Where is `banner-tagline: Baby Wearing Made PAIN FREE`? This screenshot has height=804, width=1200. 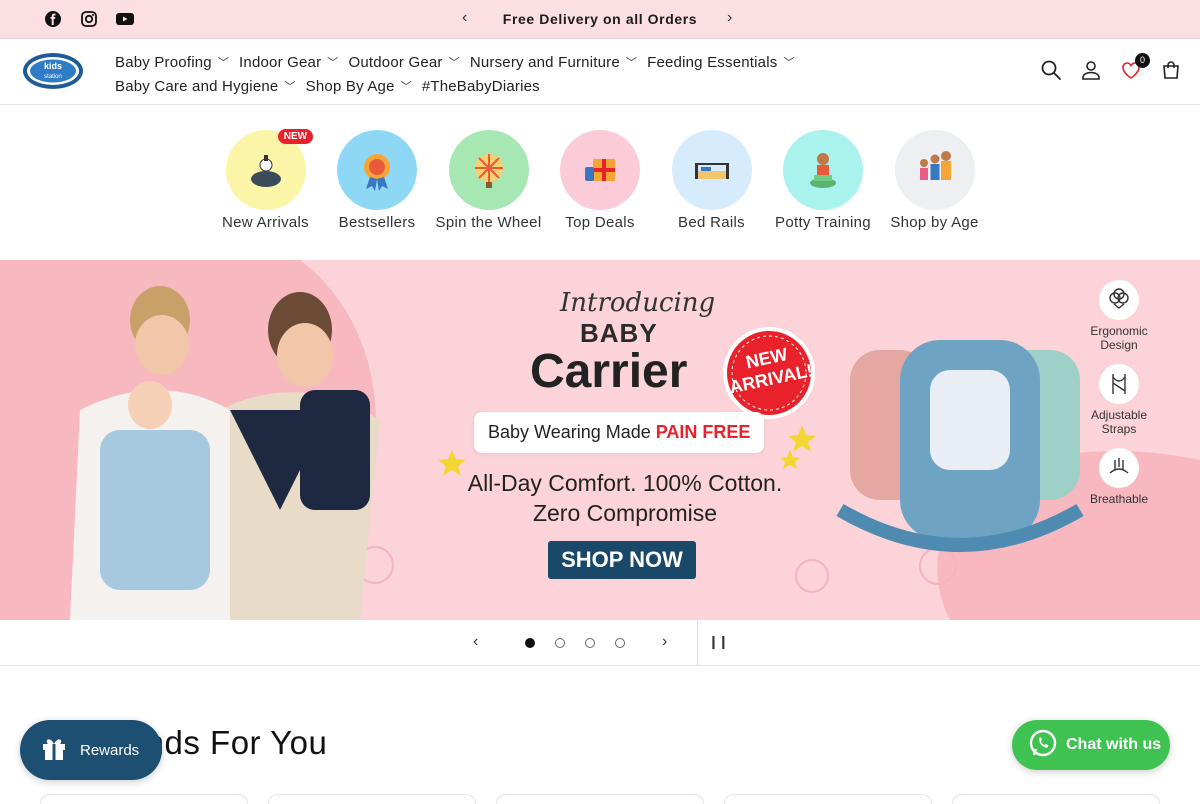 banner-tagline: Baby Wearing Made PAIN FREE is located at coordinates (619, 432).